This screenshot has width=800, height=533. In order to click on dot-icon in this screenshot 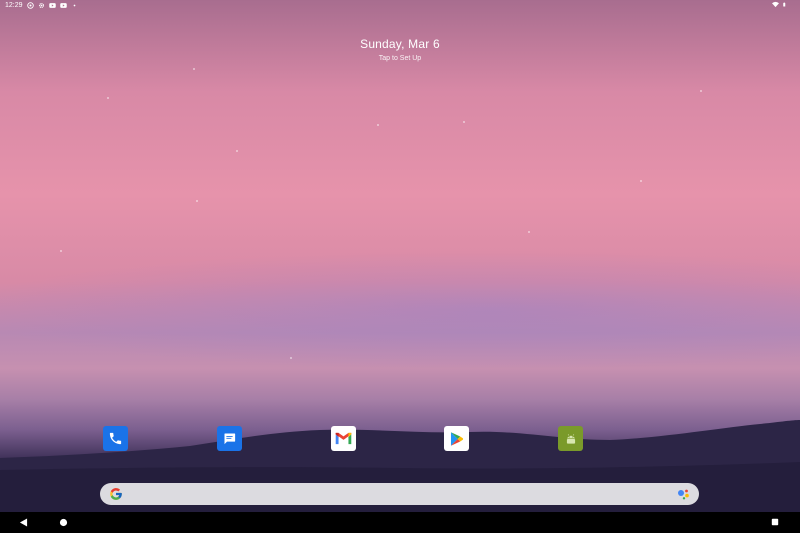, I will do `click(74, 5)`.